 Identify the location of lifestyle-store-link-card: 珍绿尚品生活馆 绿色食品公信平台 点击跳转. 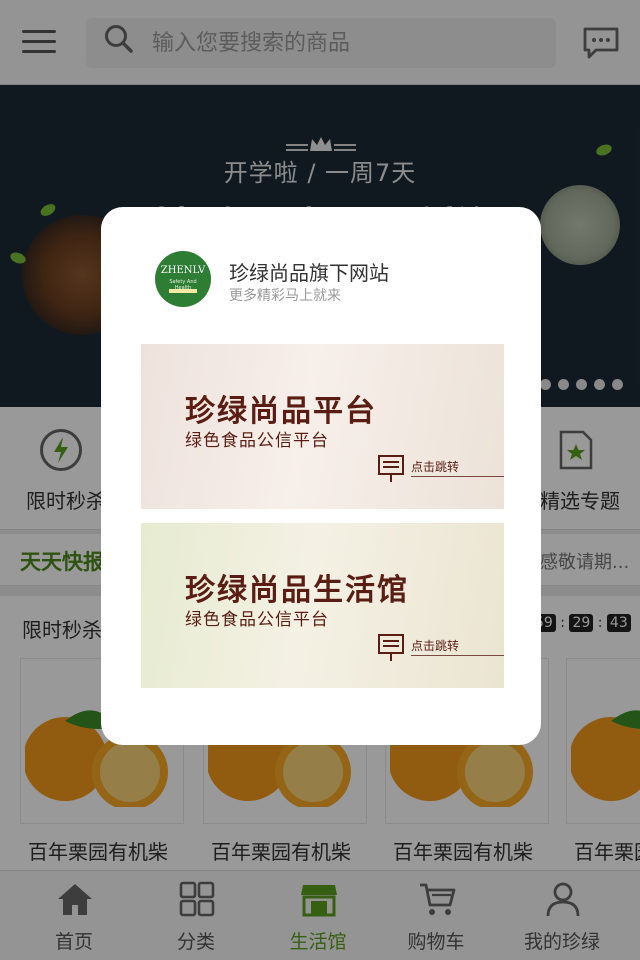
(322, 605).